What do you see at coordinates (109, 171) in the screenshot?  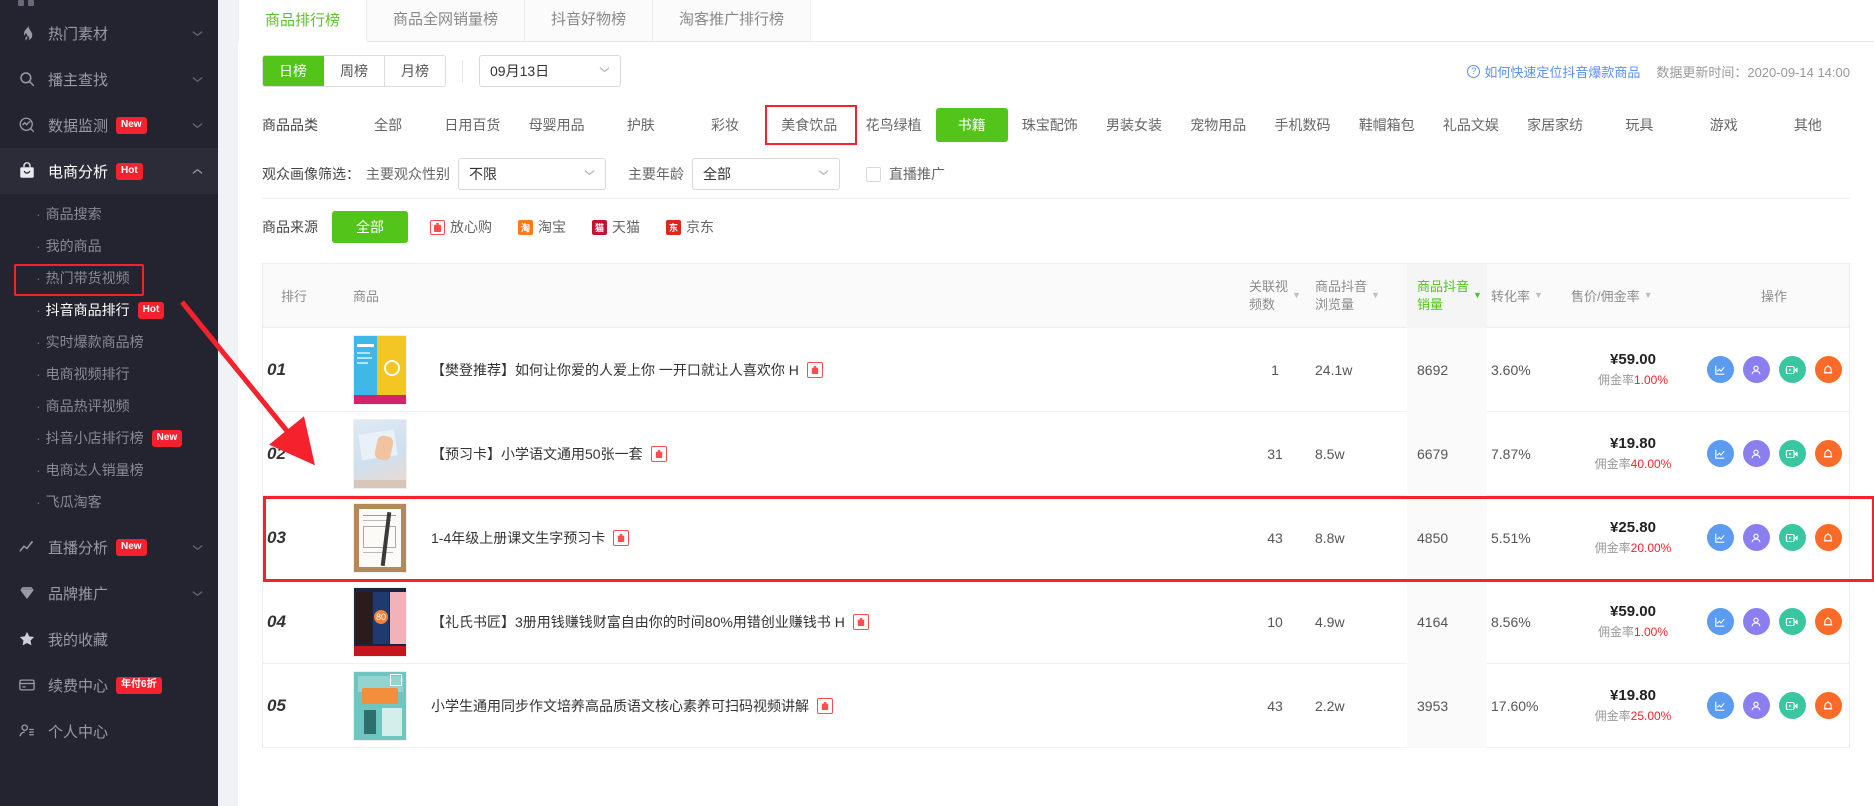 I see `sidebar-group-ecommerce: 电商分析 Hot` at bounding box center [109, 171].